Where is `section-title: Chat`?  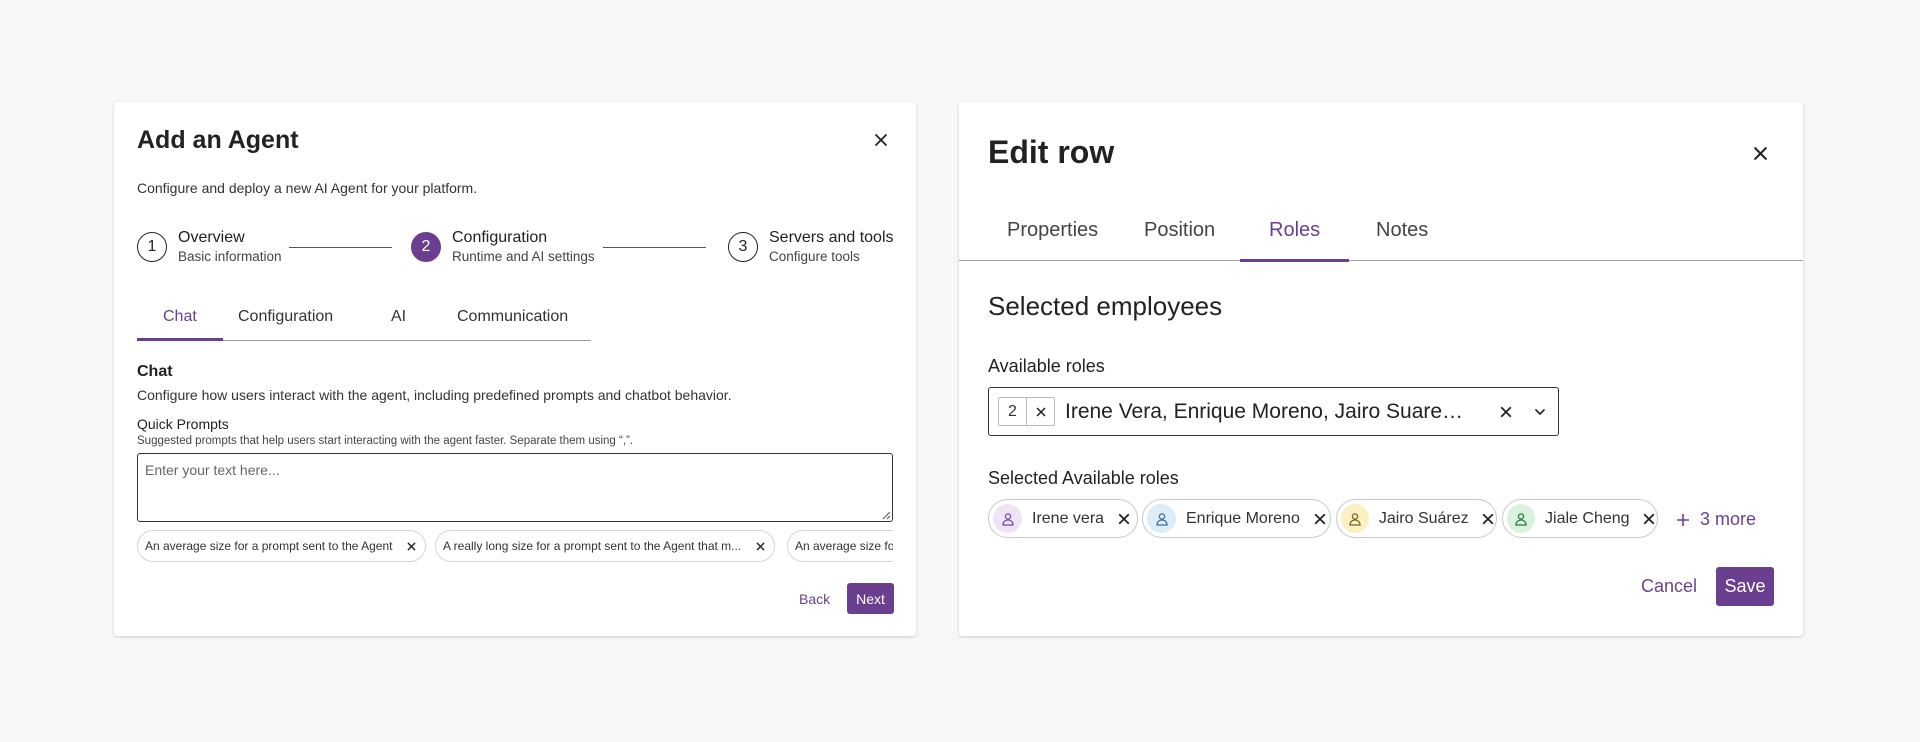 section-title: Chat is located at coordinates (155, 371).